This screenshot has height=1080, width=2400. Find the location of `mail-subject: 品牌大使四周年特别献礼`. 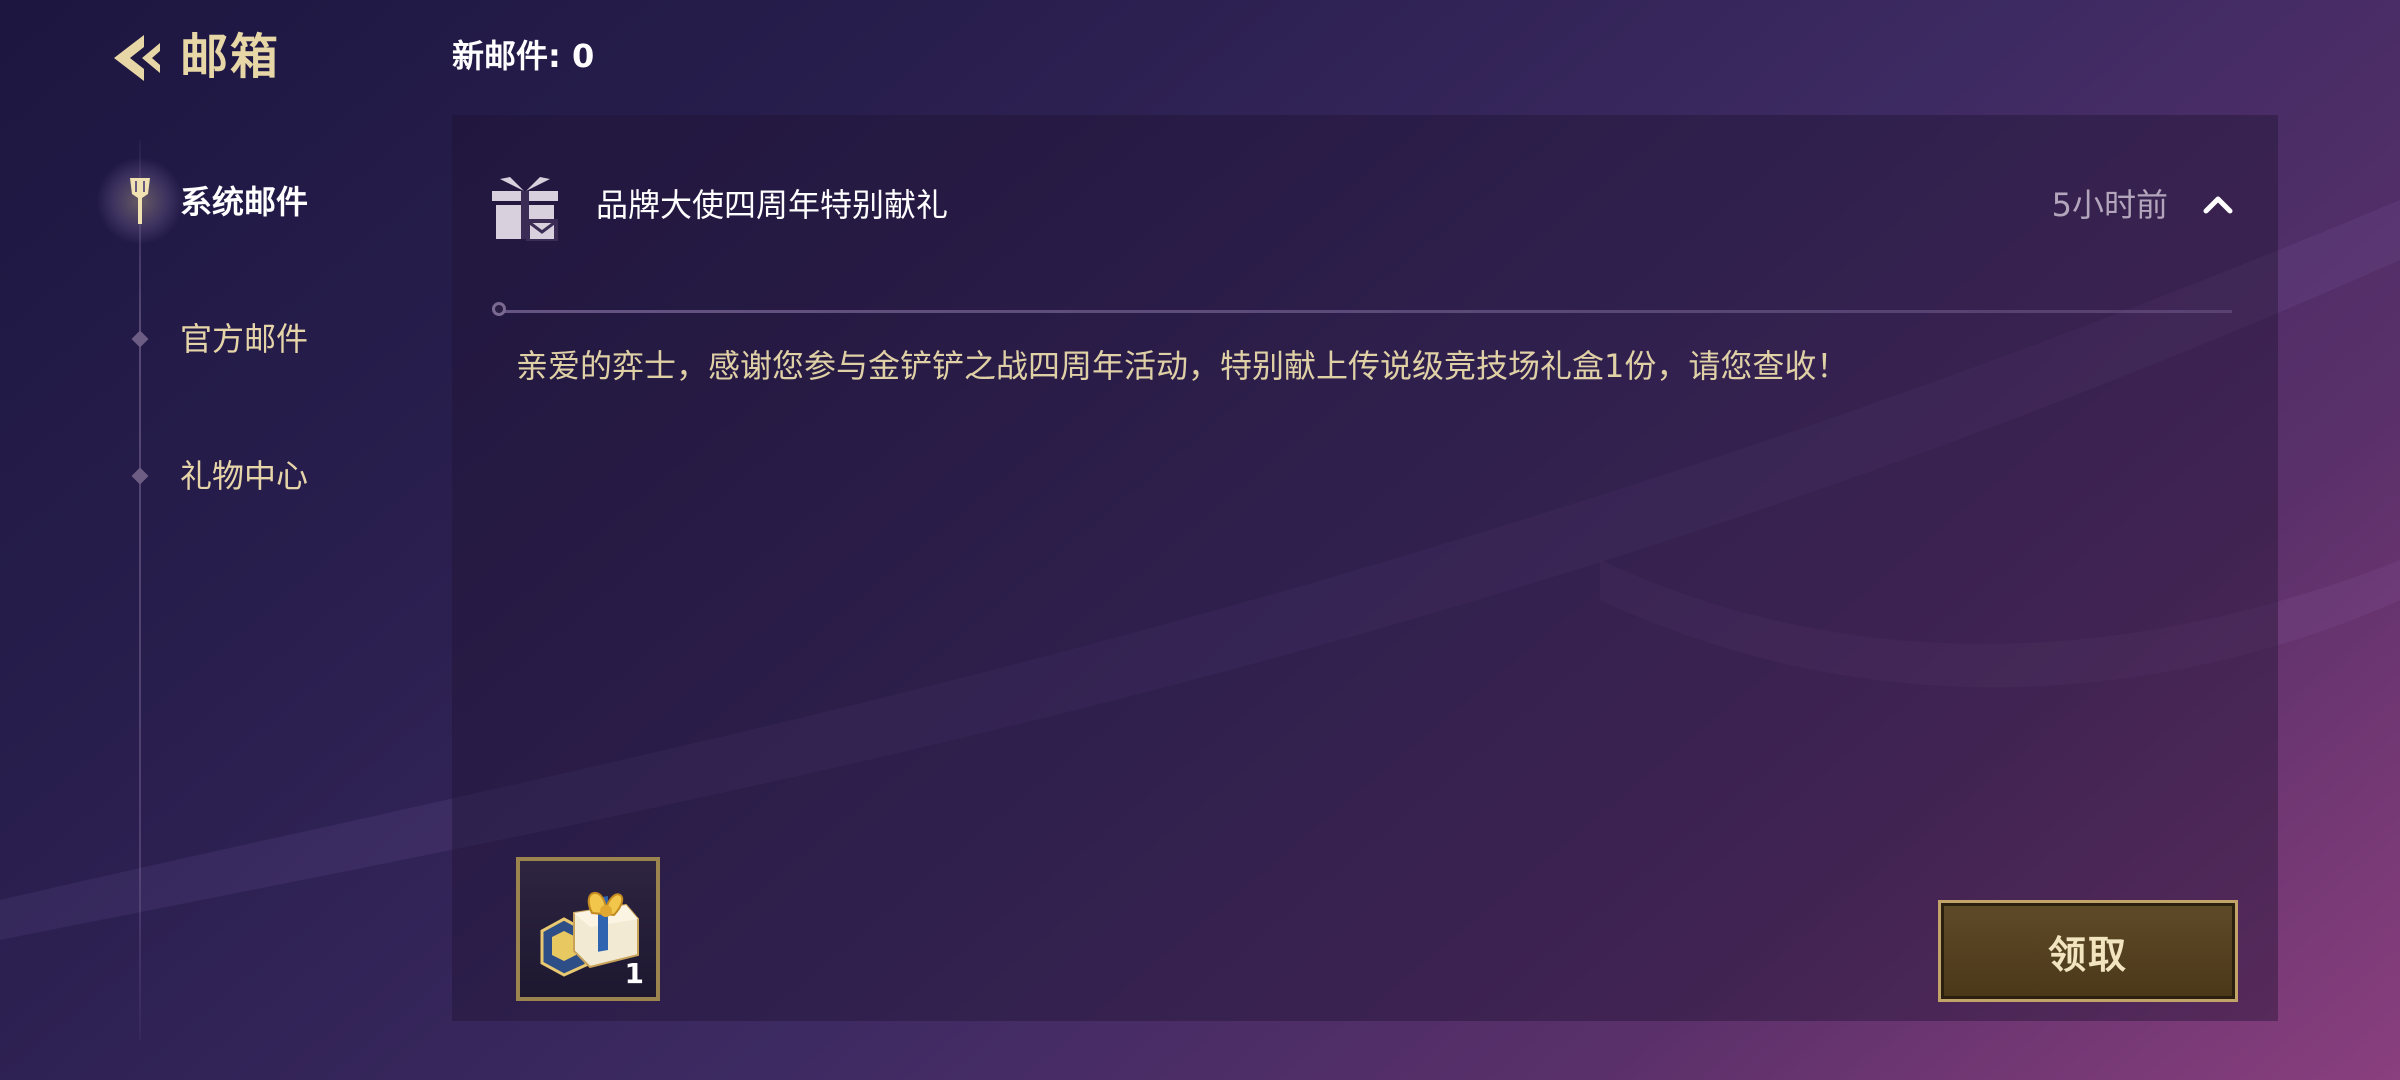

mail-subject: 品牌大使四周年特别献礼 is located at coordinates (772, 205).